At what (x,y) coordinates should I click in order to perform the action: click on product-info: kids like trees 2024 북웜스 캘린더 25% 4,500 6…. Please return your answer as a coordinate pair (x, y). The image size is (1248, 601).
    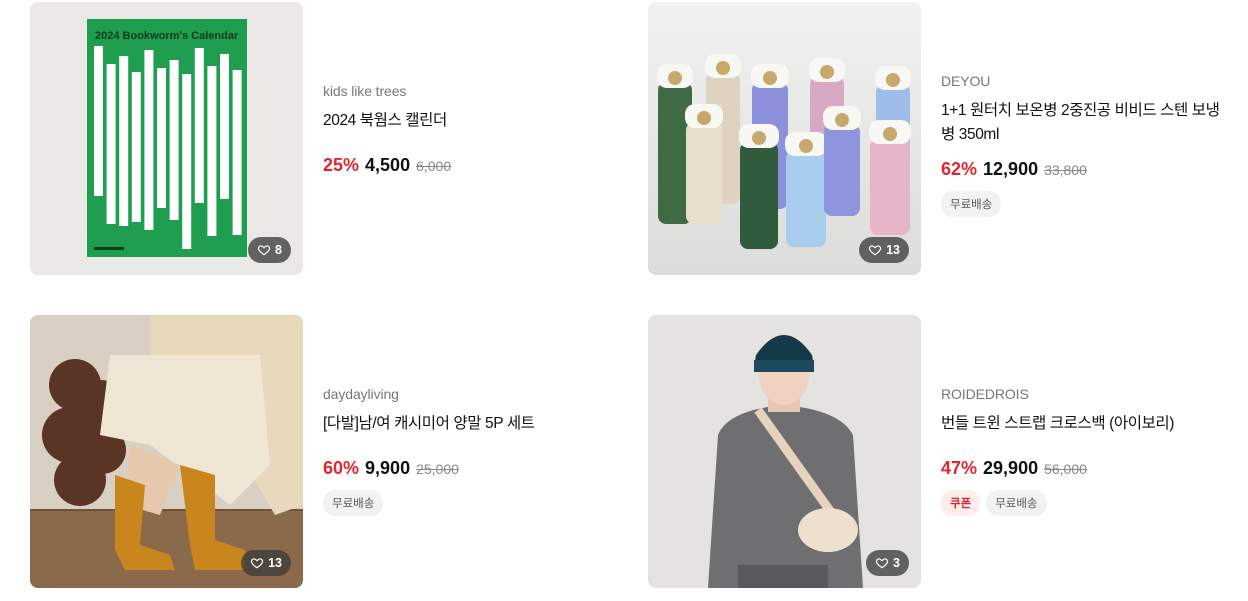
    Looking at the image, I should click on (476, 138).